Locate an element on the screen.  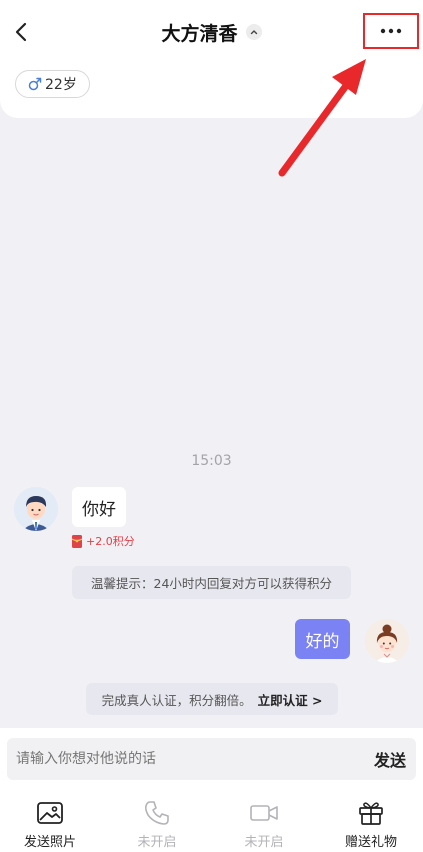
message-input-box: 发送 is located at coordinates (211, 759).